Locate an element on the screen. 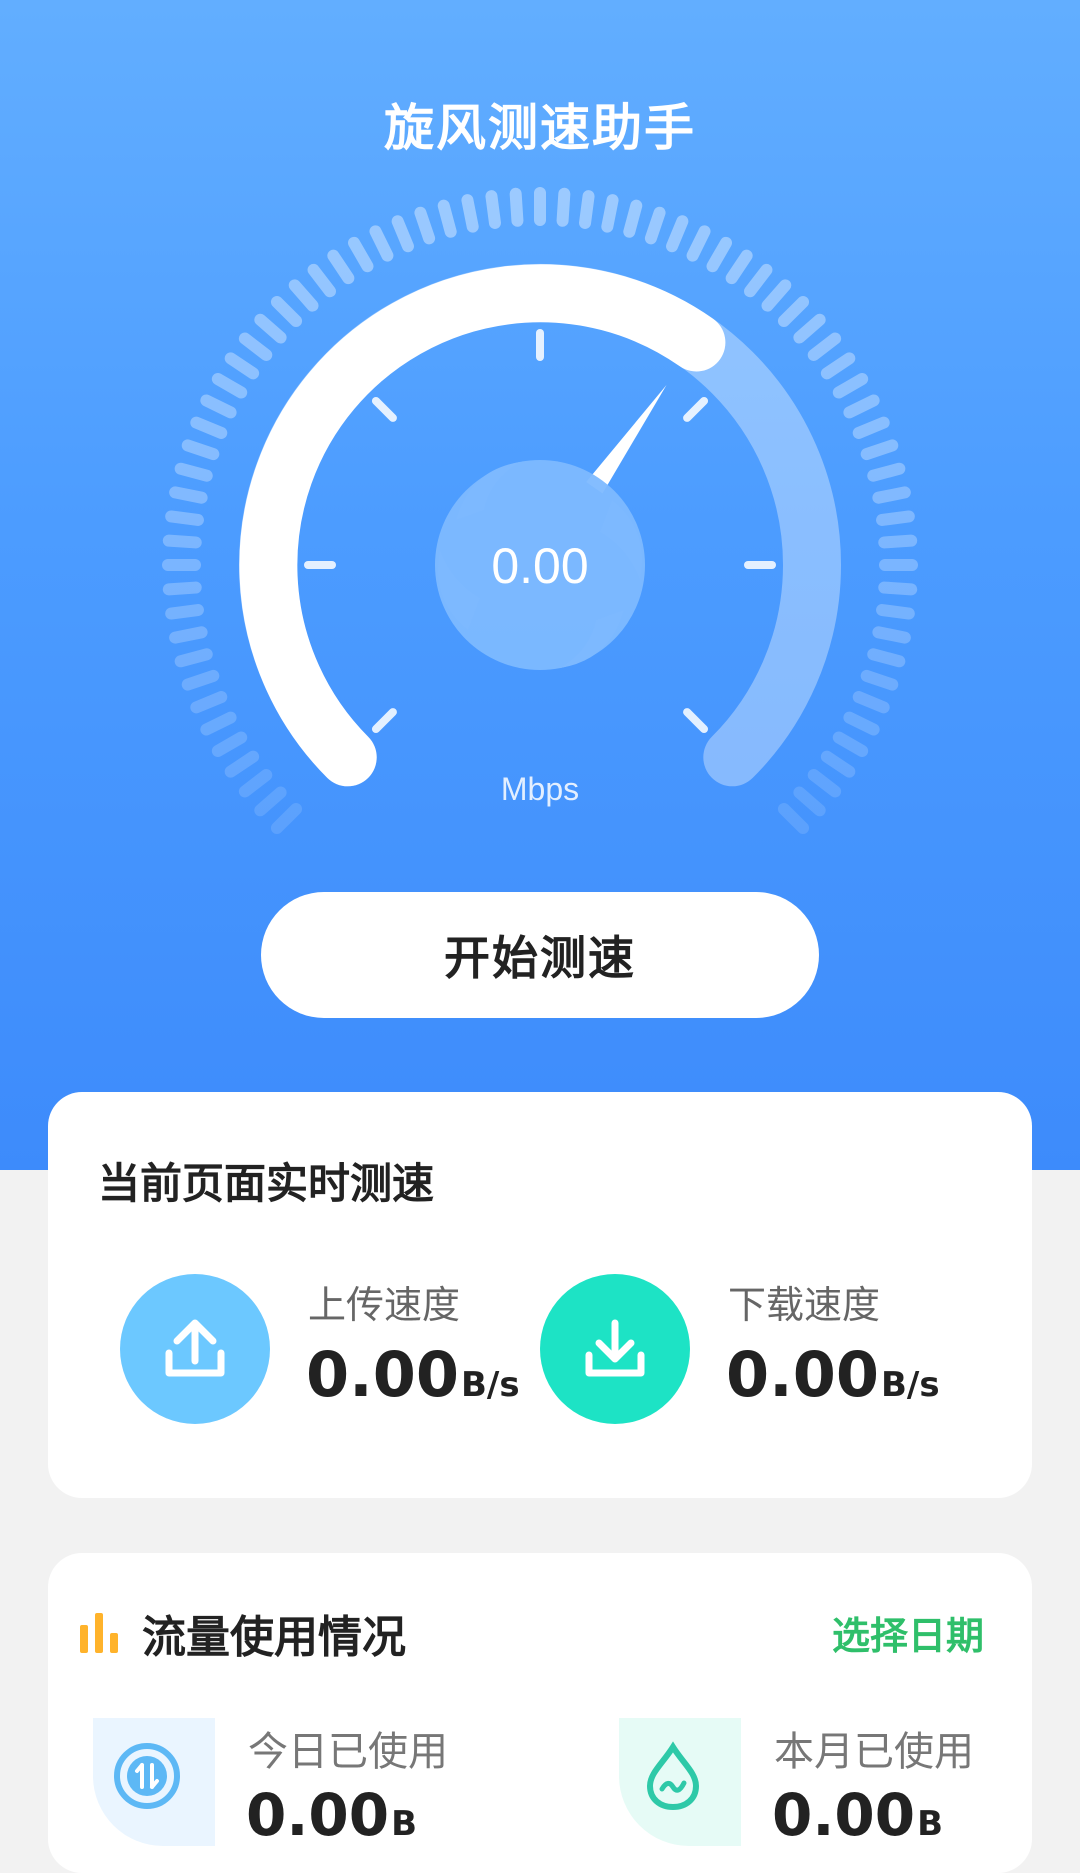 The image size is (1080, 1873). download-speed-item: 下载速度 0.00B/s is located at coordinates (760, 1349).